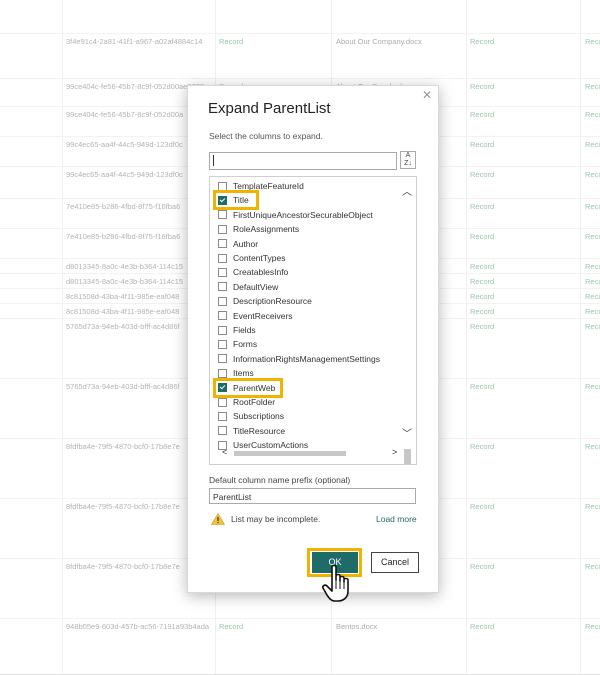 This screenshot has width=600, height=675. I want to click on column-search-input, so click(303, 161).